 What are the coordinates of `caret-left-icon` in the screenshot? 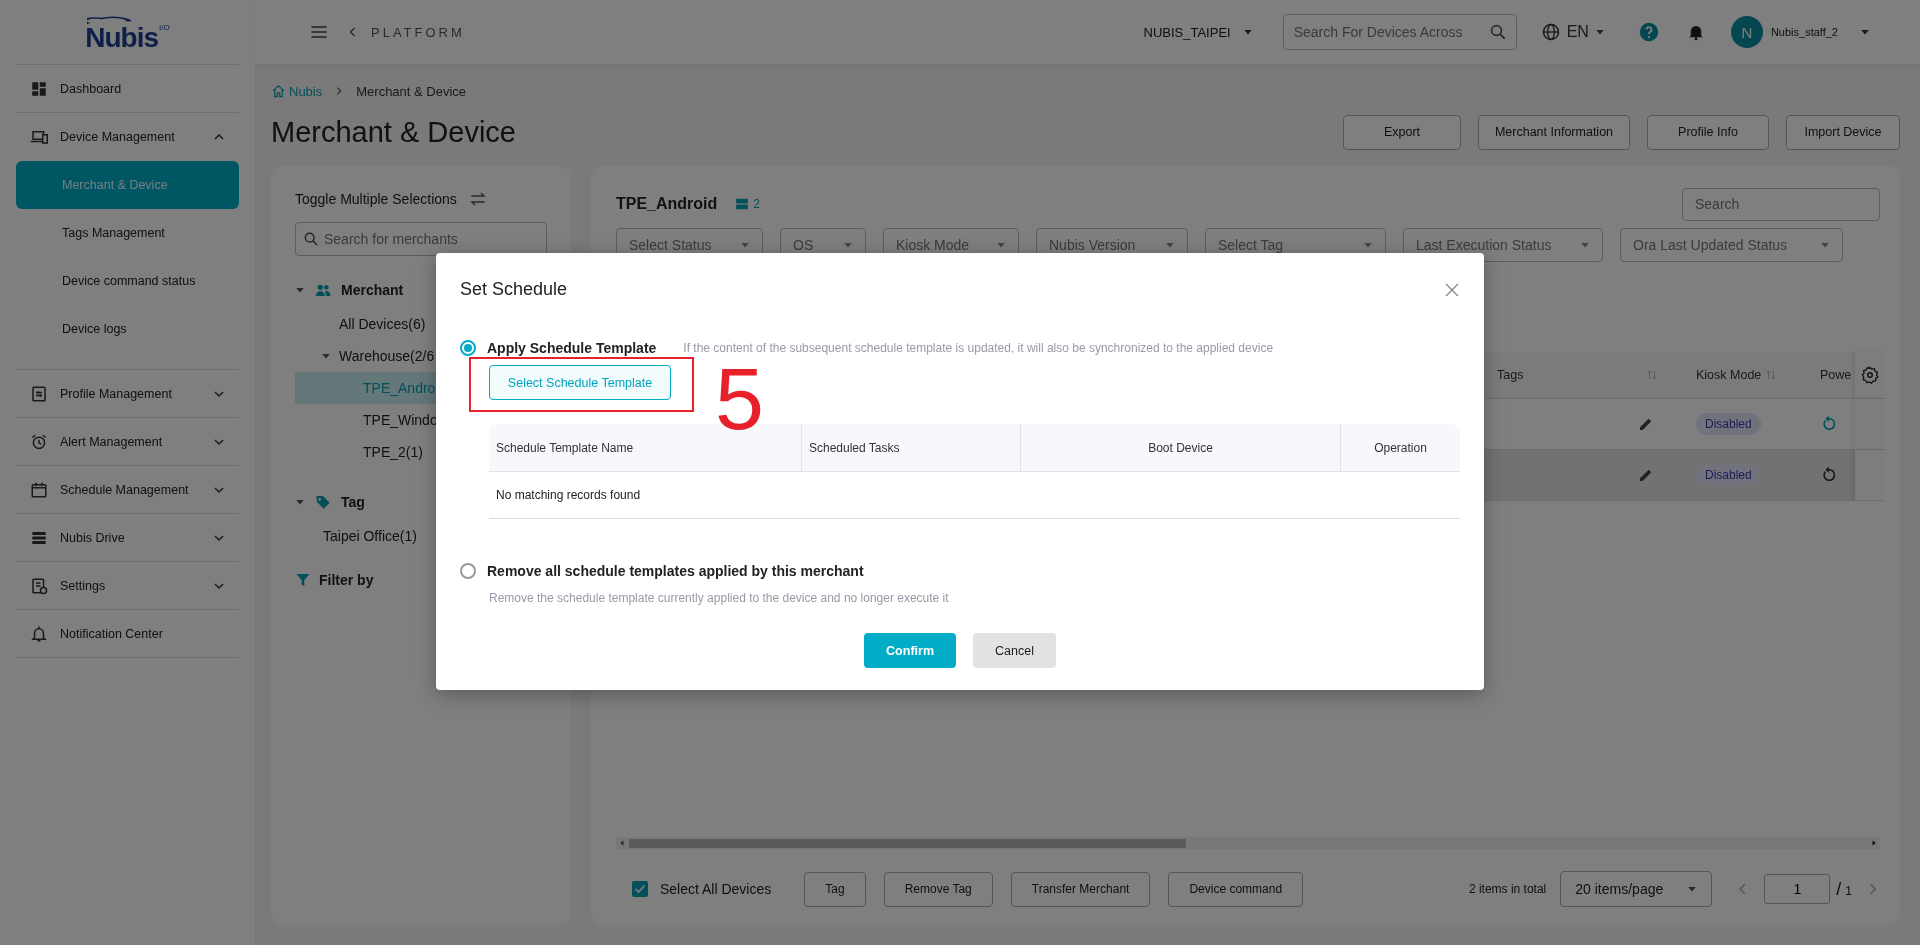 It's located at (622, 843).